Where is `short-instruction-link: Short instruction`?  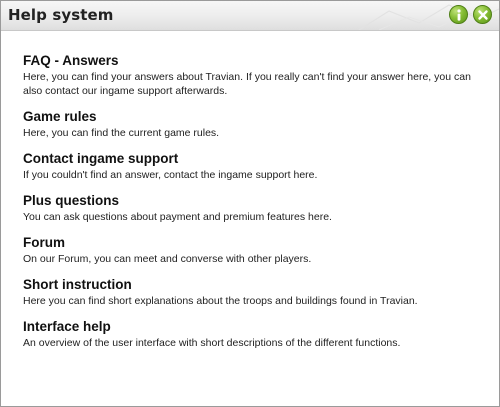
short-instruction-link: Short instruction is located at coordinates (253, 285).